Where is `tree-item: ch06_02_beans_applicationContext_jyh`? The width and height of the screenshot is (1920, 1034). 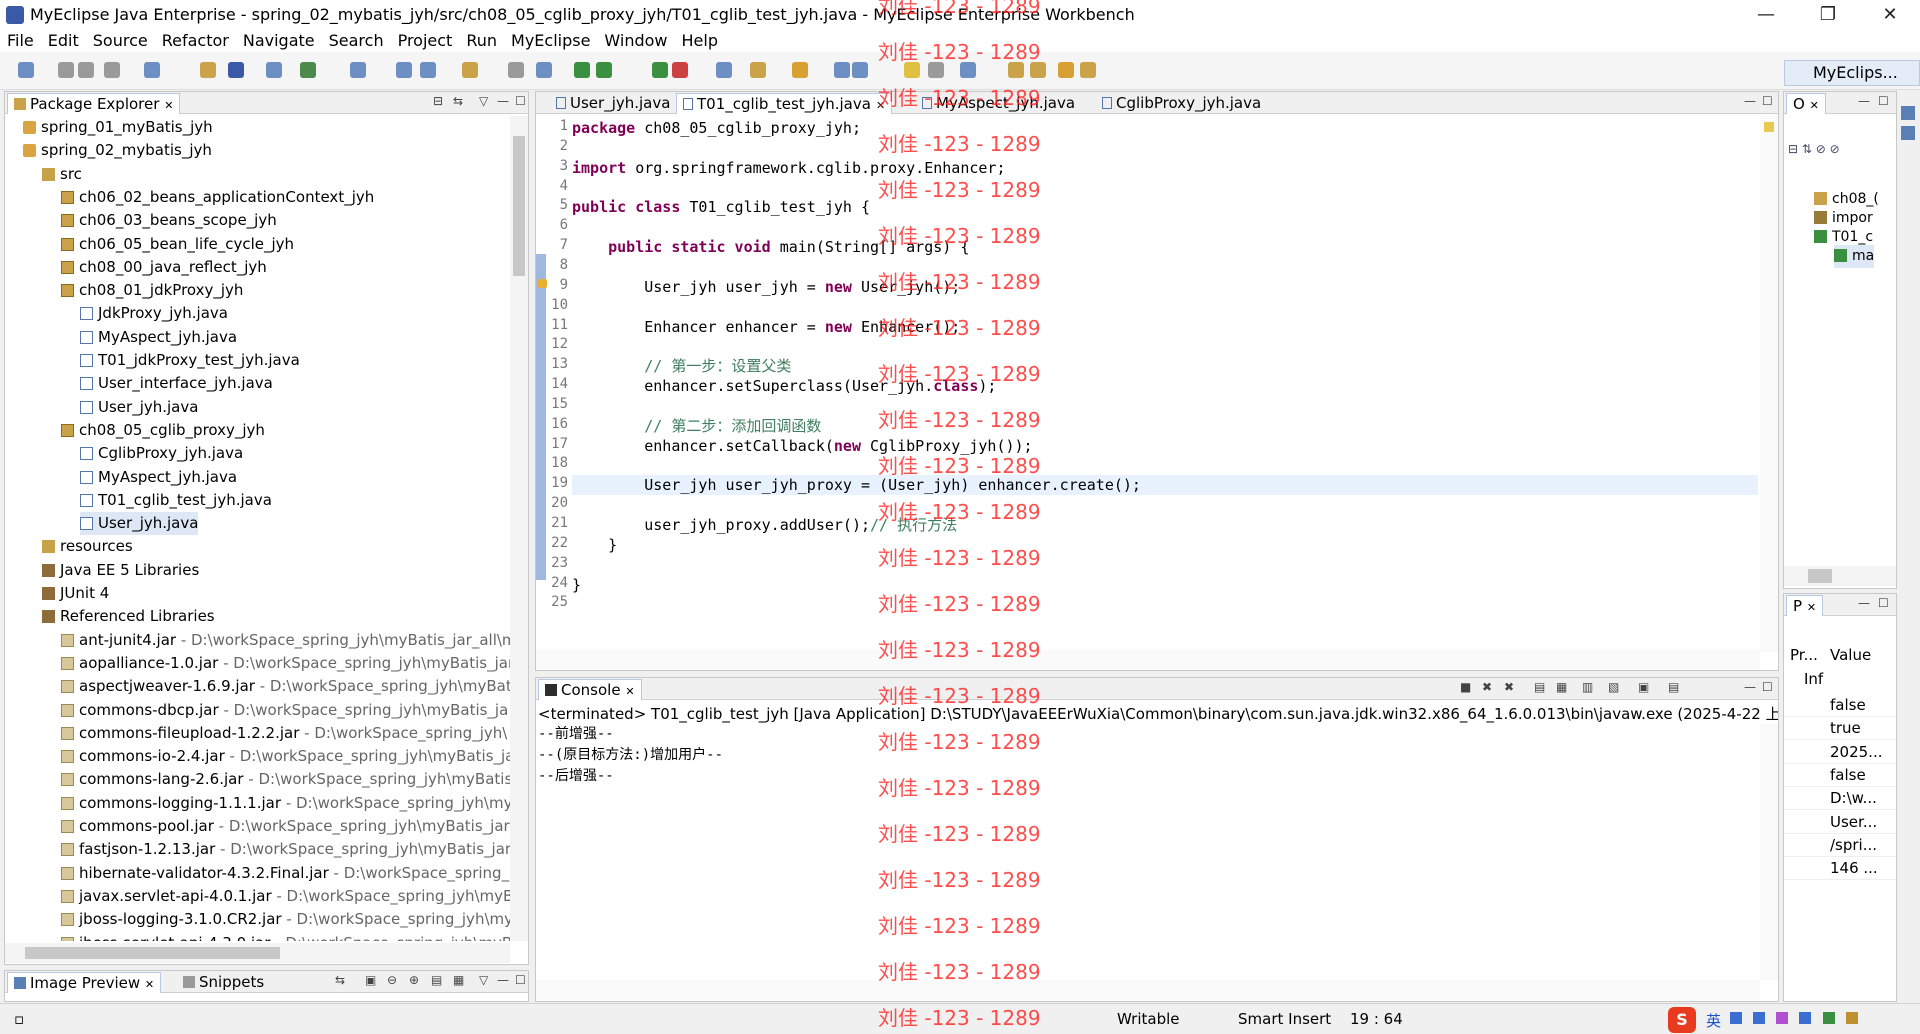 tree-item: ch06_02_beans_applicationContext_jyh is located at coordinates (217, 197).